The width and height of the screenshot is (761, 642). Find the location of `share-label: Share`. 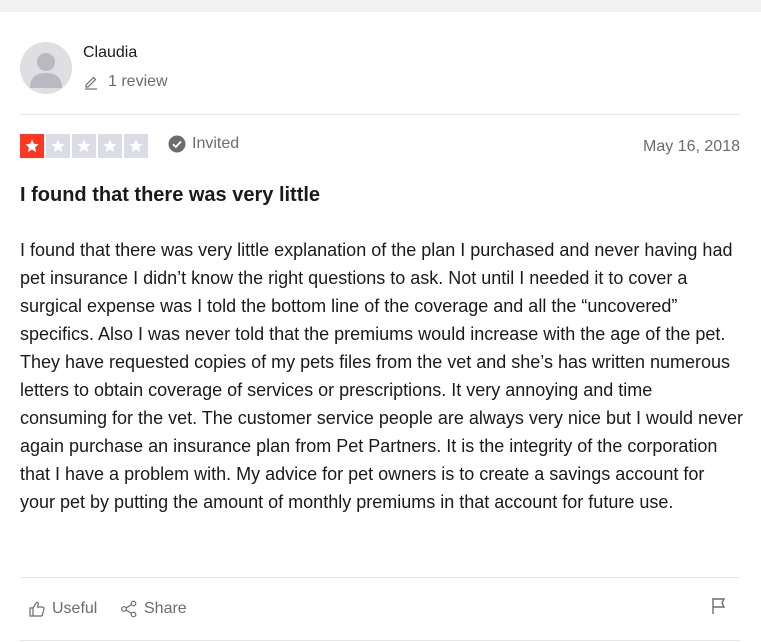

share-label: Share is located at coordinates (165, 608).